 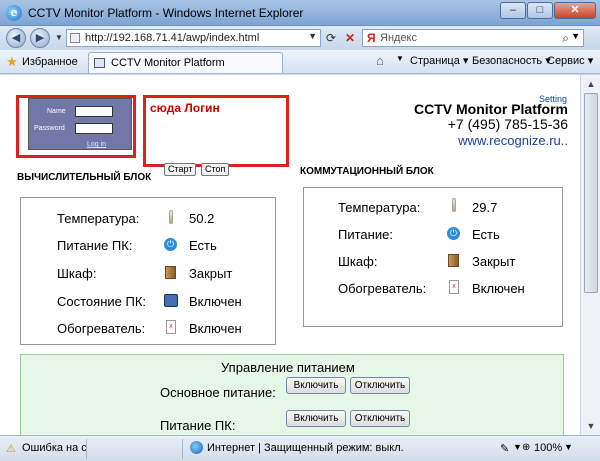 I want to click on scroll-up-icon: ▲, so click(x=591, y=84).